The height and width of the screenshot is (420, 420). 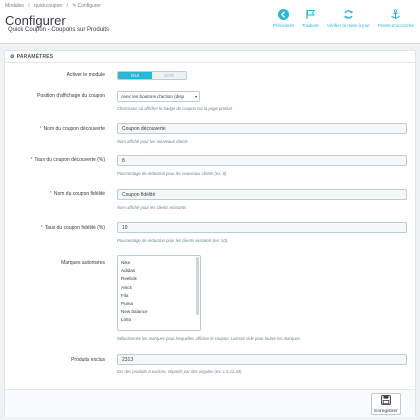 I want to click on page-subtitle: Quick Coupon - Coupons sur Produits, so click(x=59, y=30).